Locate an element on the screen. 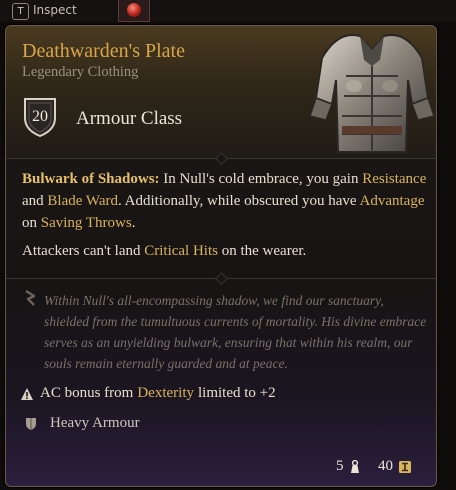  passive-text: Attackers can't land is located at coordinates (83, 251).